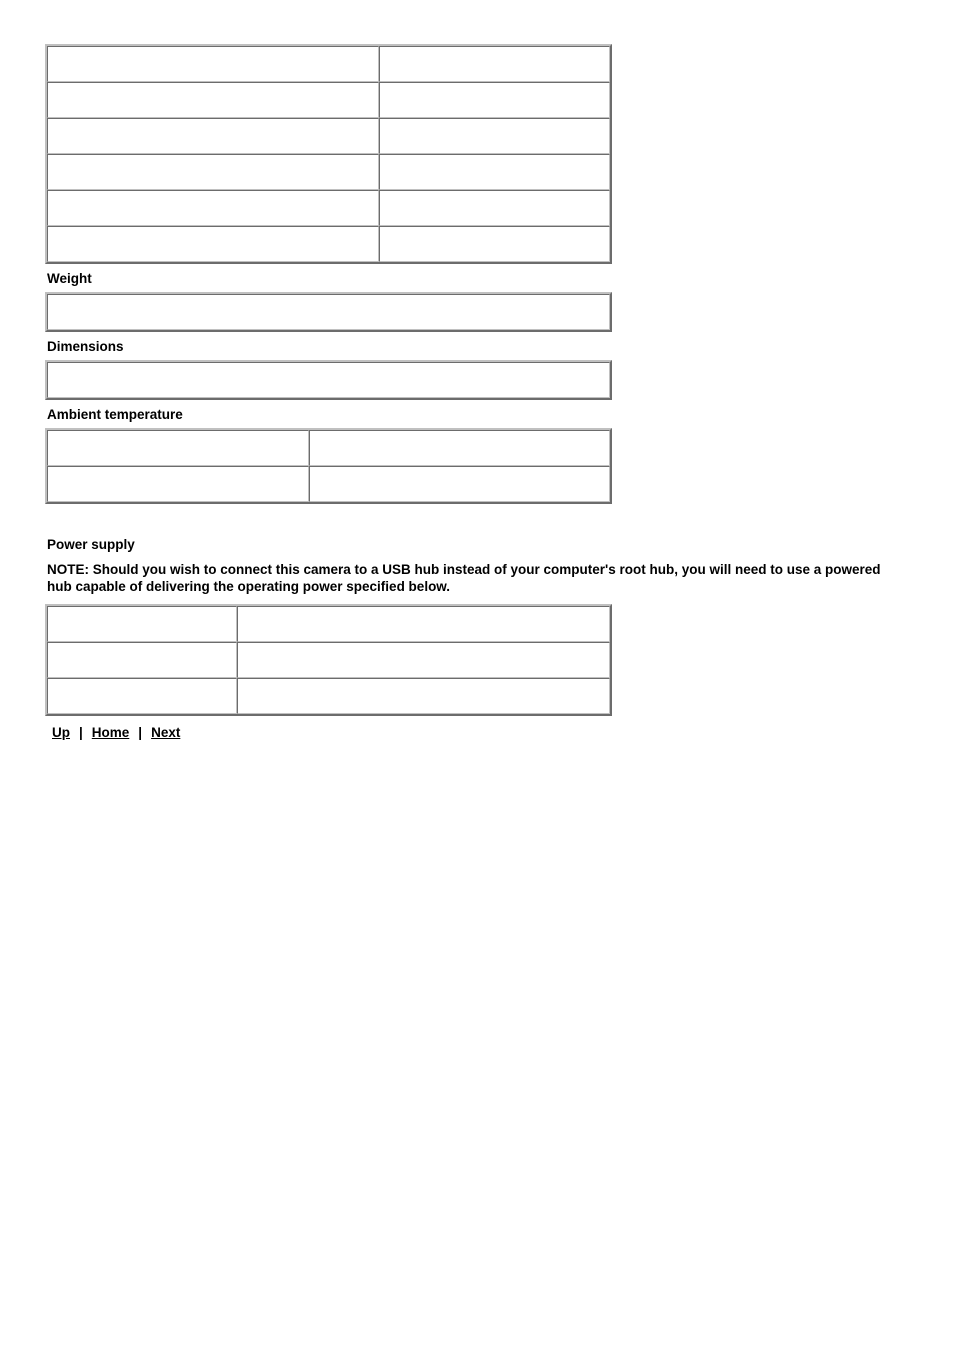 This screenshot has height=1351, width=954. I want to click on ambient-temperature-section, so click(485, 466).